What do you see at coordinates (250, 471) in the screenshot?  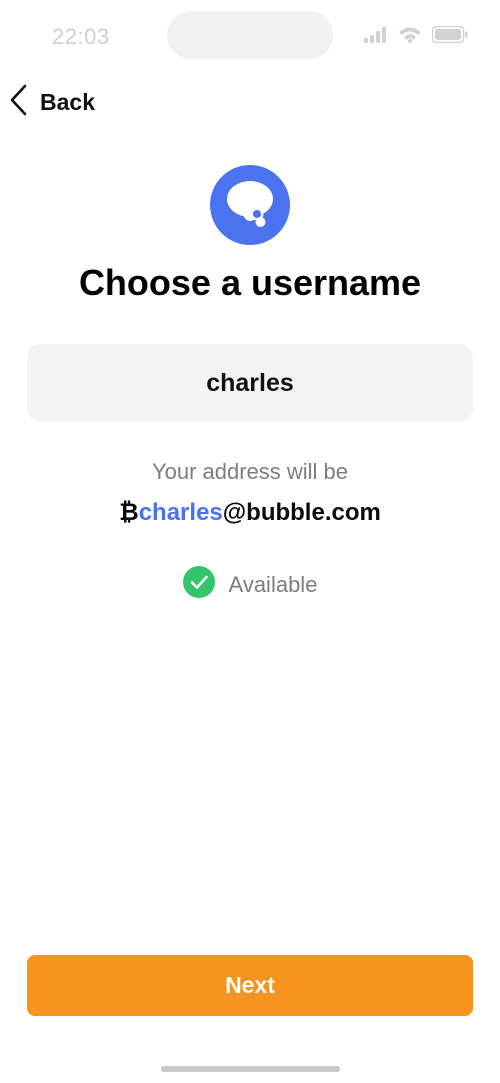 I see `address-caption: Your address will be` at bounding box center [250, 471].